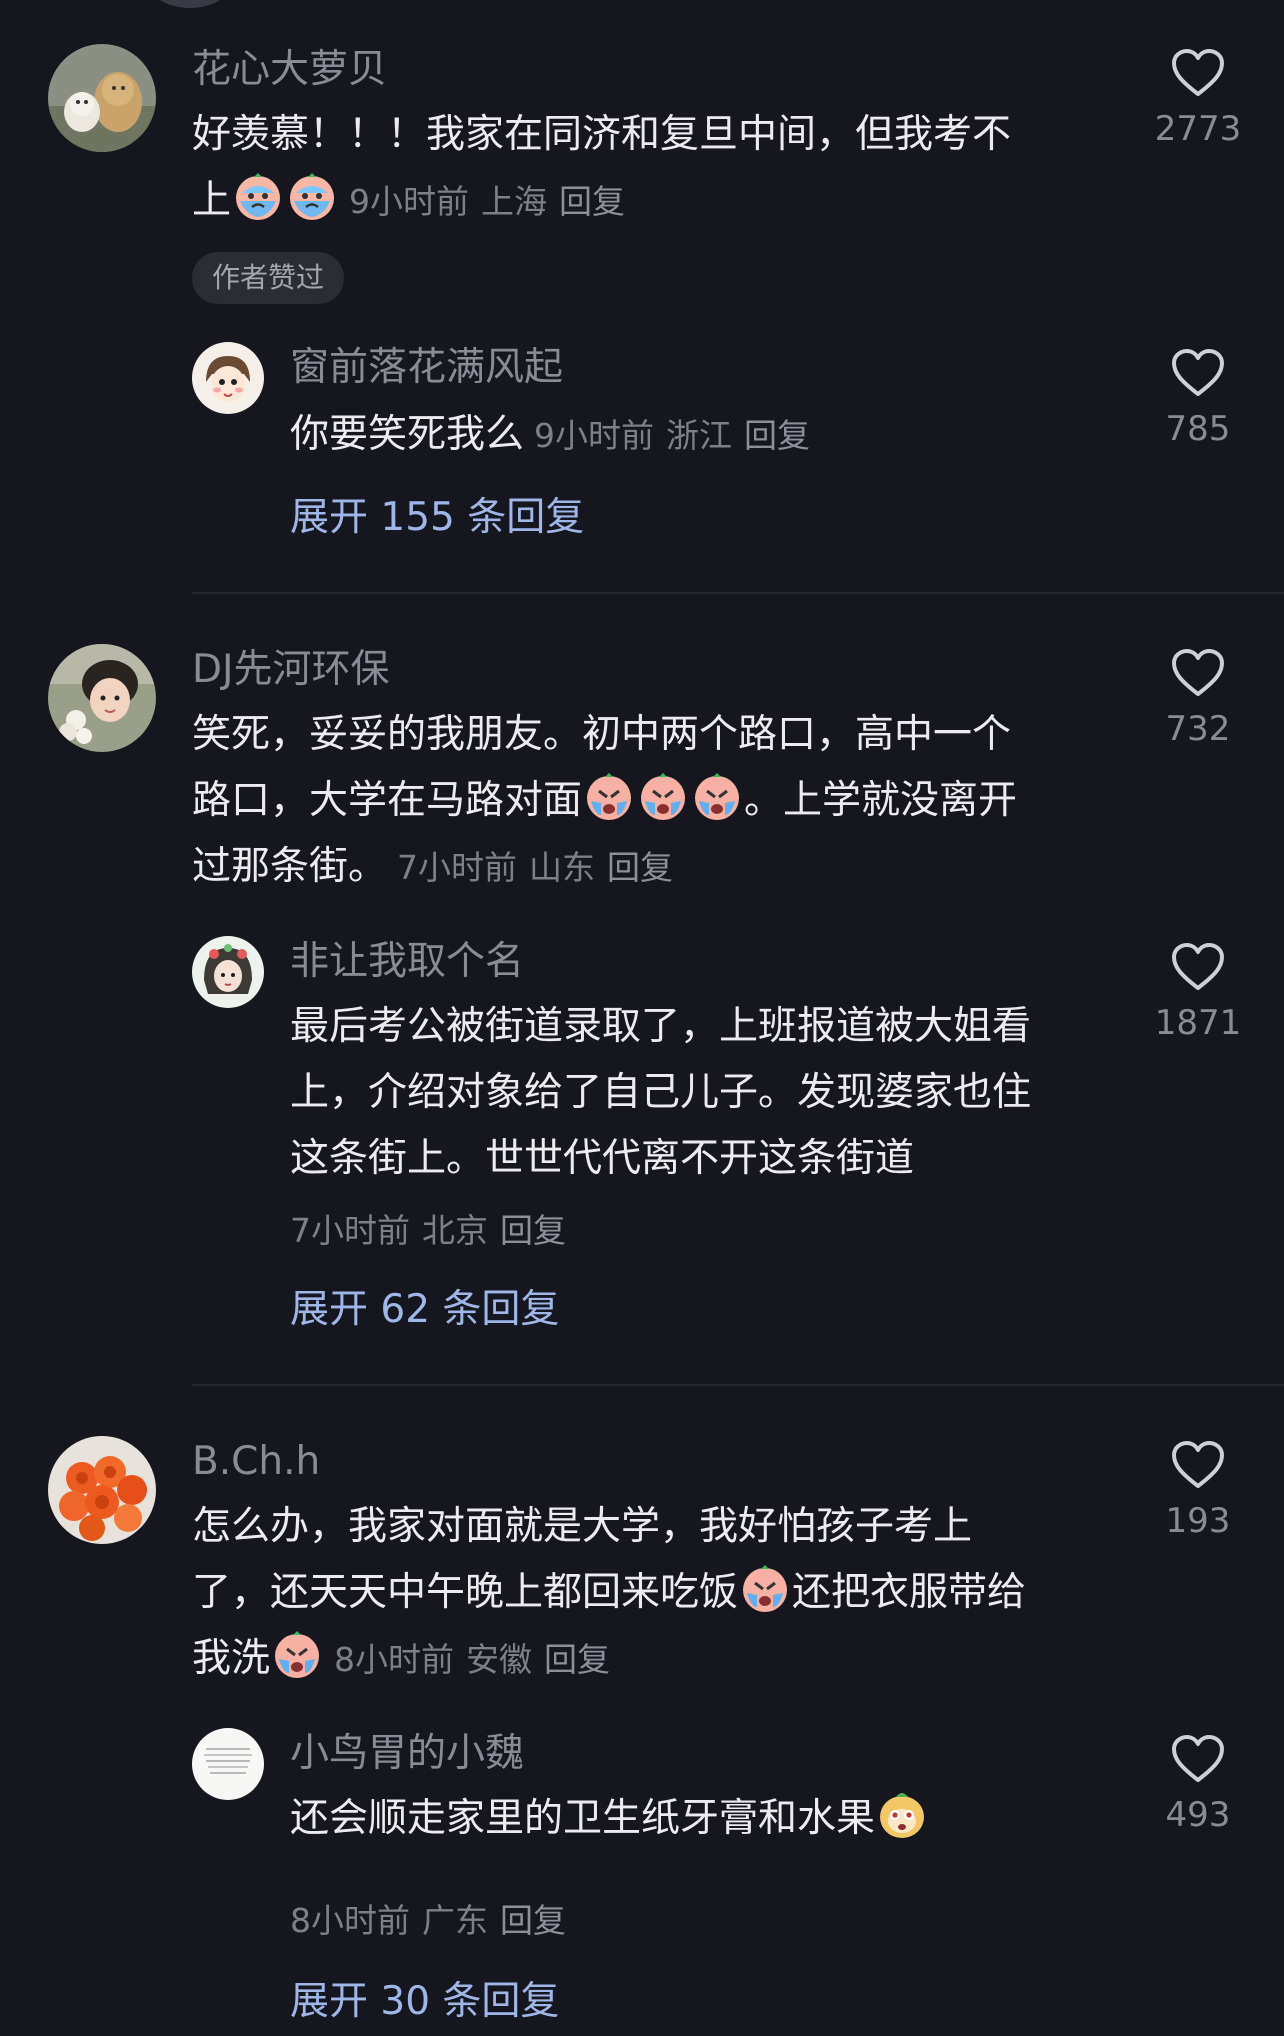 This screenshot has width=1284, height=2036. Describe the element at coordinates (499, 1659) in the screenshot. I see `location: 安徽` at that location.